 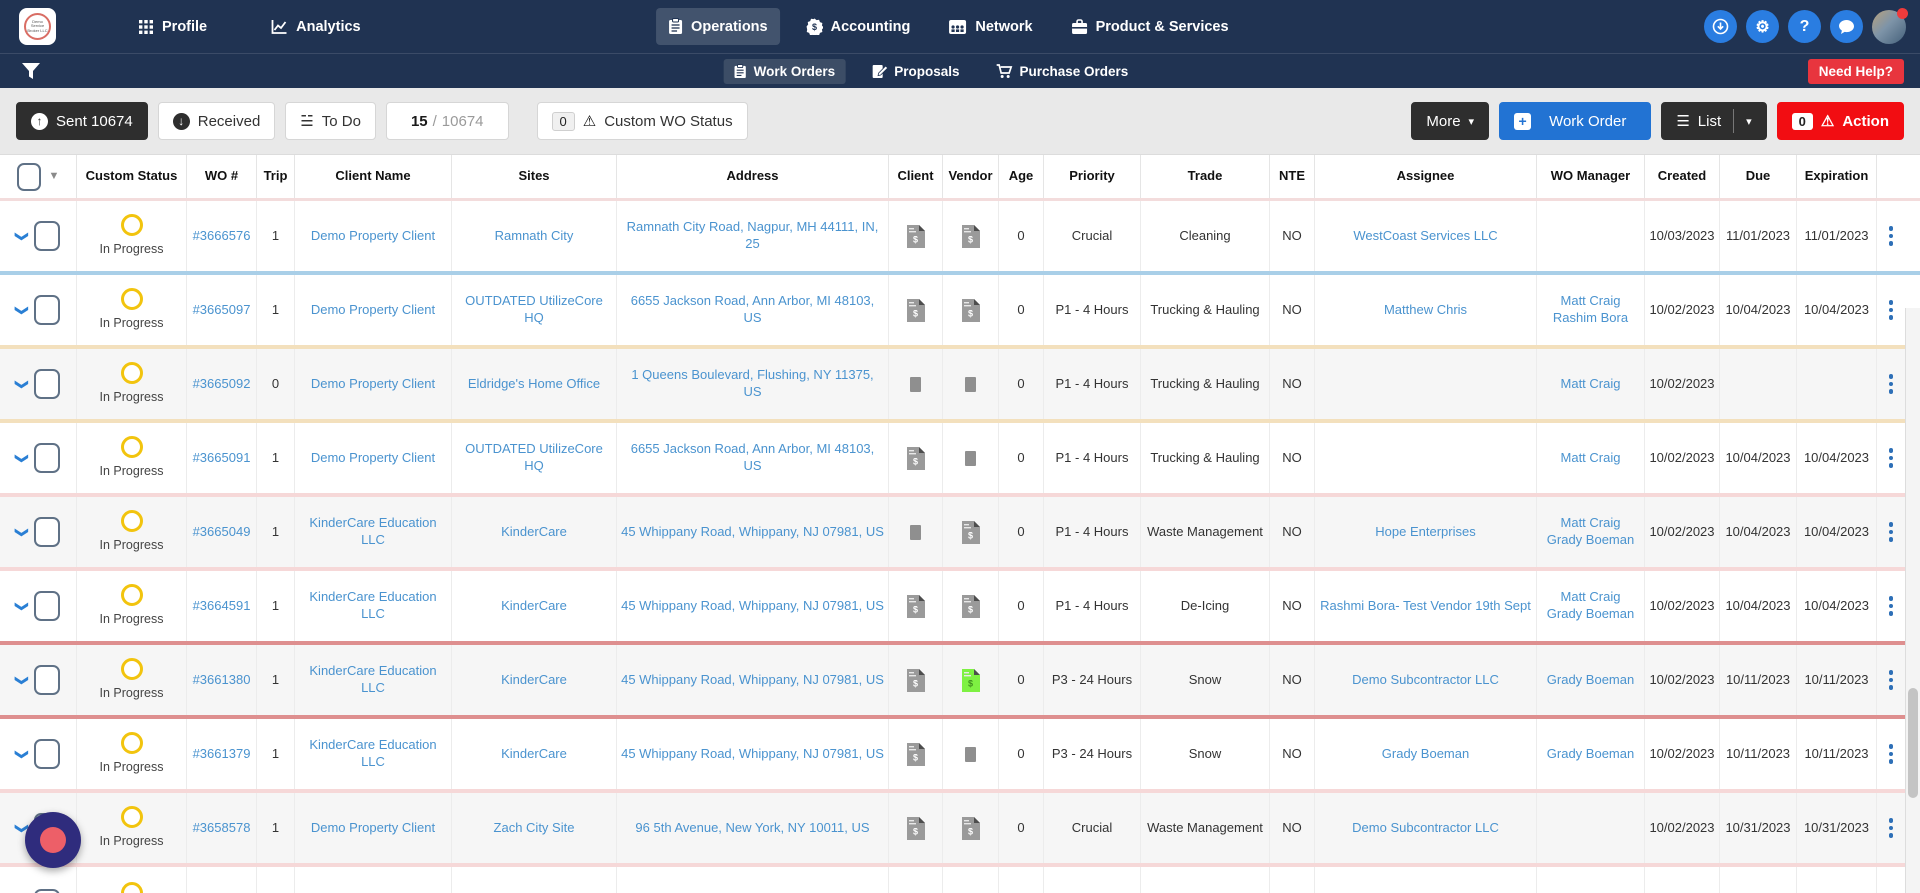 What do you see at coordinates (31, 71) in the screenshot?
I see `filter-icon` at bounding box center [31, 71].